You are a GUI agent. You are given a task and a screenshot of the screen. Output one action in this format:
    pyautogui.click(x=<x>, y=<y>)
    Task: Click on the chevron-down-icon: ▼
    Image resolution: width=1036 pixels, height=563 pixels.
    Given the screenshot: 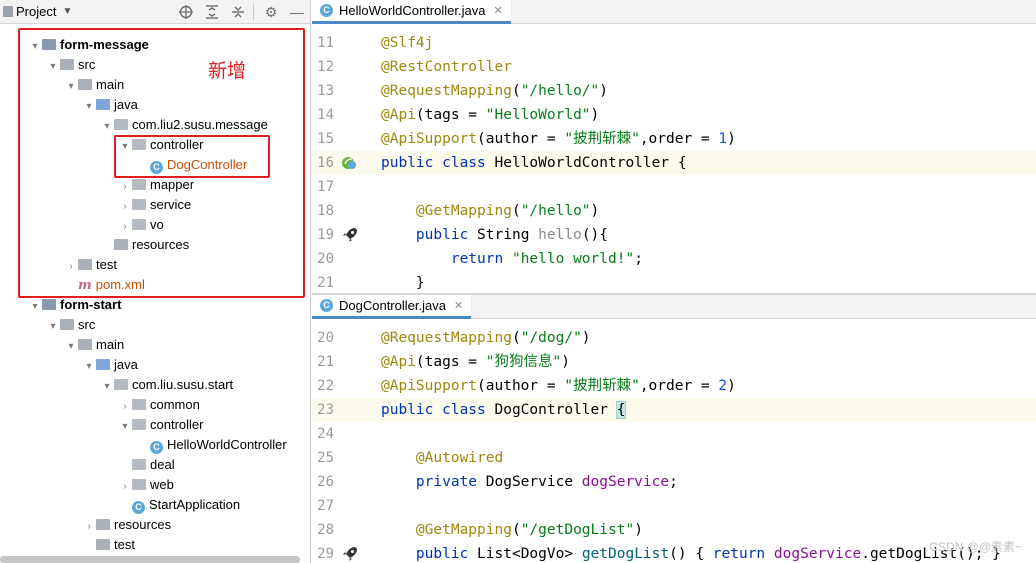 What is the action you would take?
    pyautogui.click(x=67, y=11)
    